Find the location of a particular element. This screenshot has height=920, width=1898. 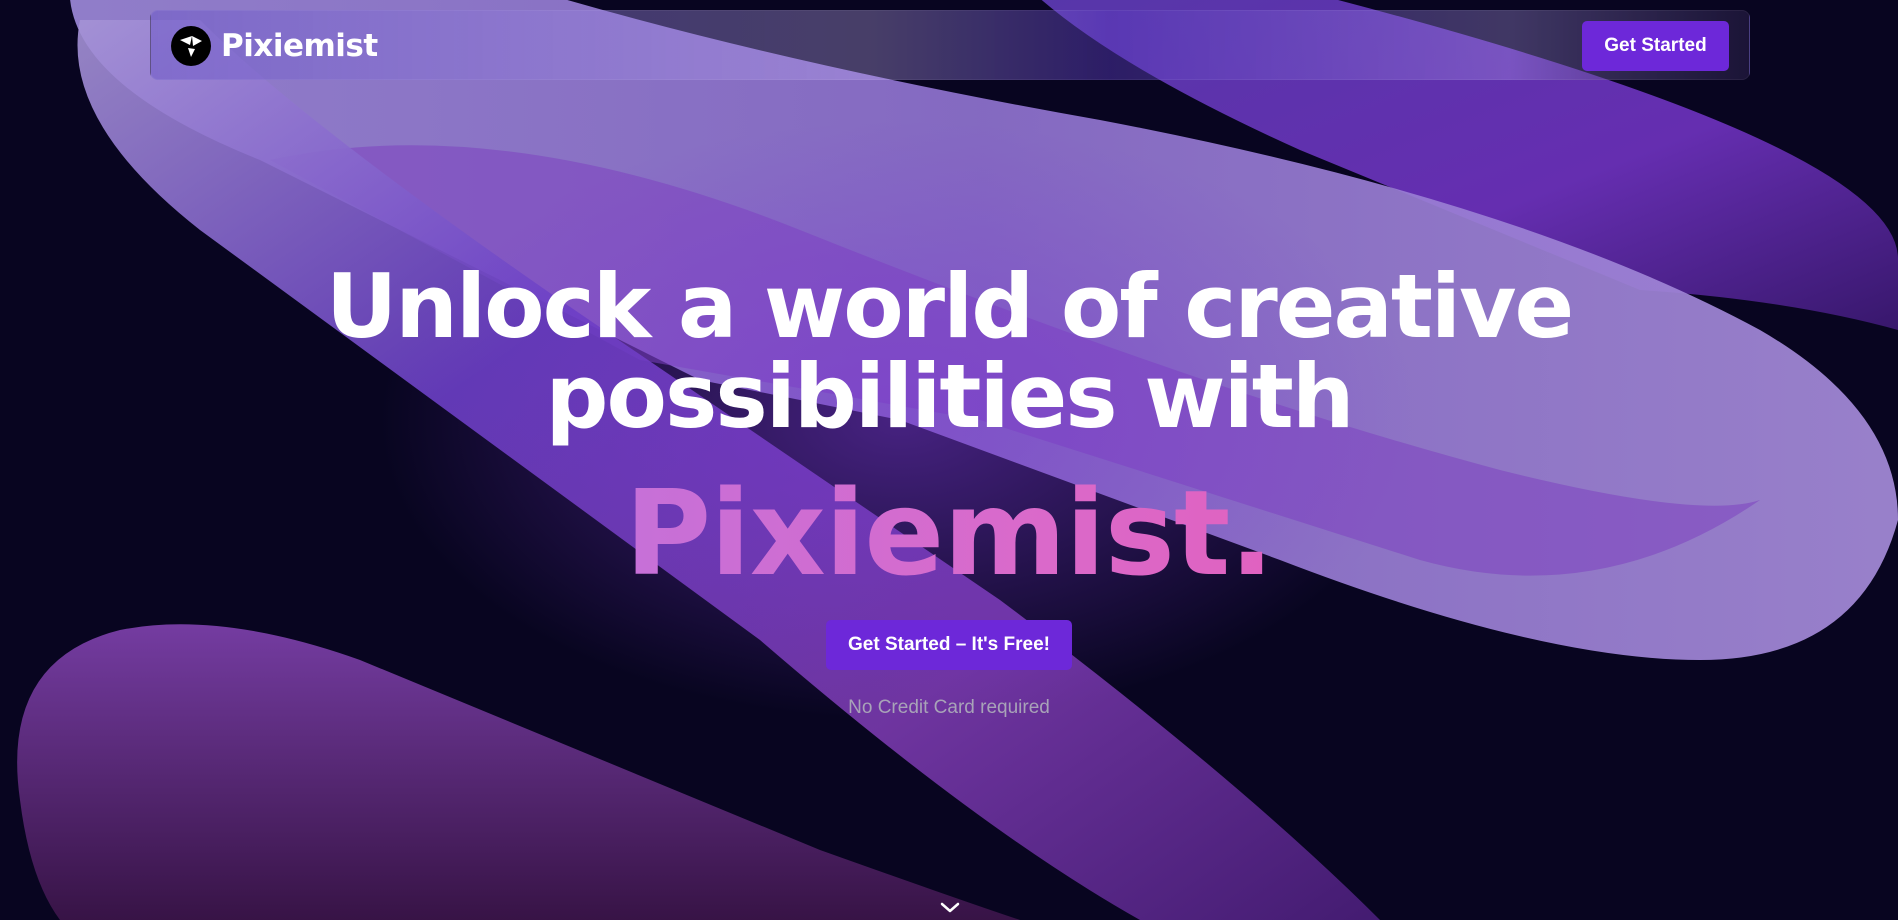

brand-highlight-text: Pixiemist. is located at coordinates (949, 533).